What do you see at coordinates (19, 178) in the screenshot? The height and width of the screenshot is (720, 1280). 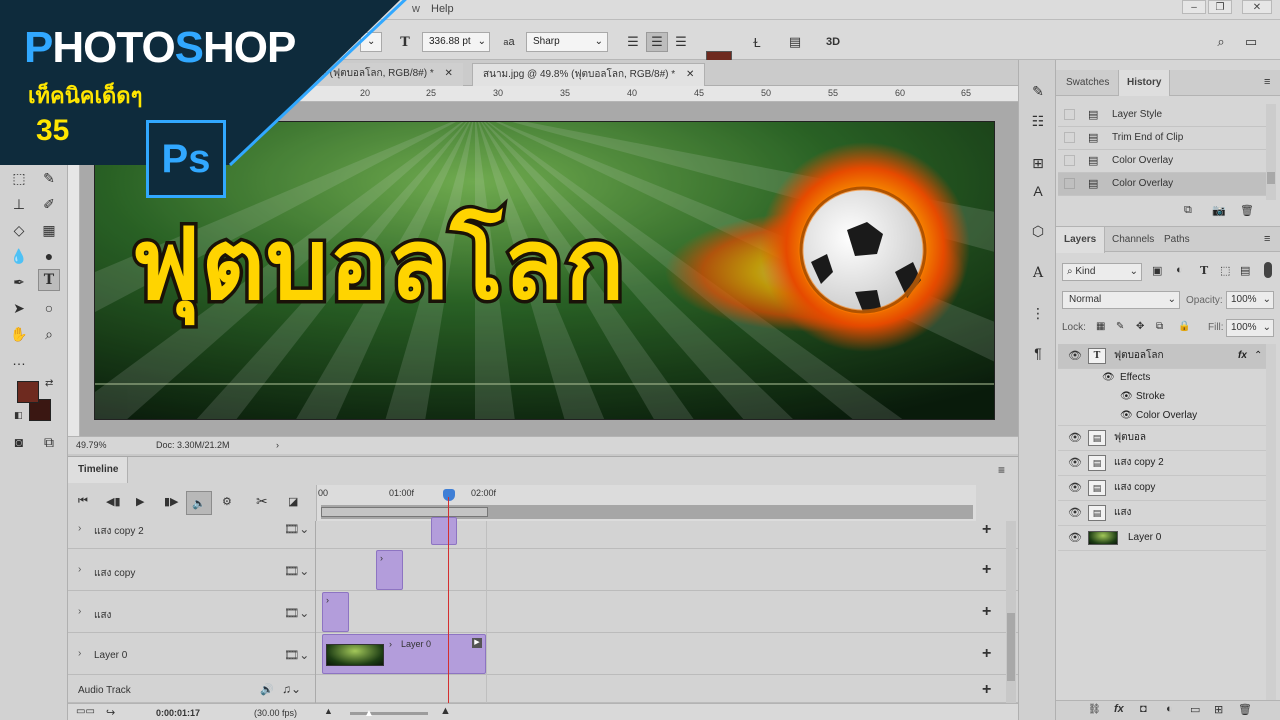 I see `marquee-tool-icon: ⬚` at bounding box center [19, 178].